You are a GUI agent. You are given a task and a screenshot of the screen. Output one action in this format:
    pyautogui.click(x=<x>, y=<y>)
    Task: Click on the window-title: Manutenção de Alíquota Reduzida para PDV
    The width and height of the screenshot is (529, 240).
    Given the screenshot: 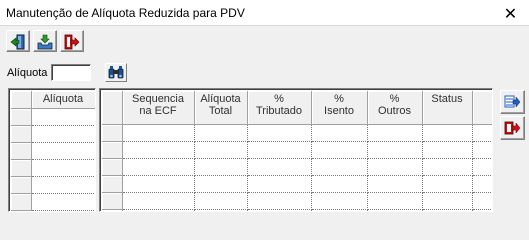 What is the action you would take?
    pyautogui.click(x=125, y=13)
    